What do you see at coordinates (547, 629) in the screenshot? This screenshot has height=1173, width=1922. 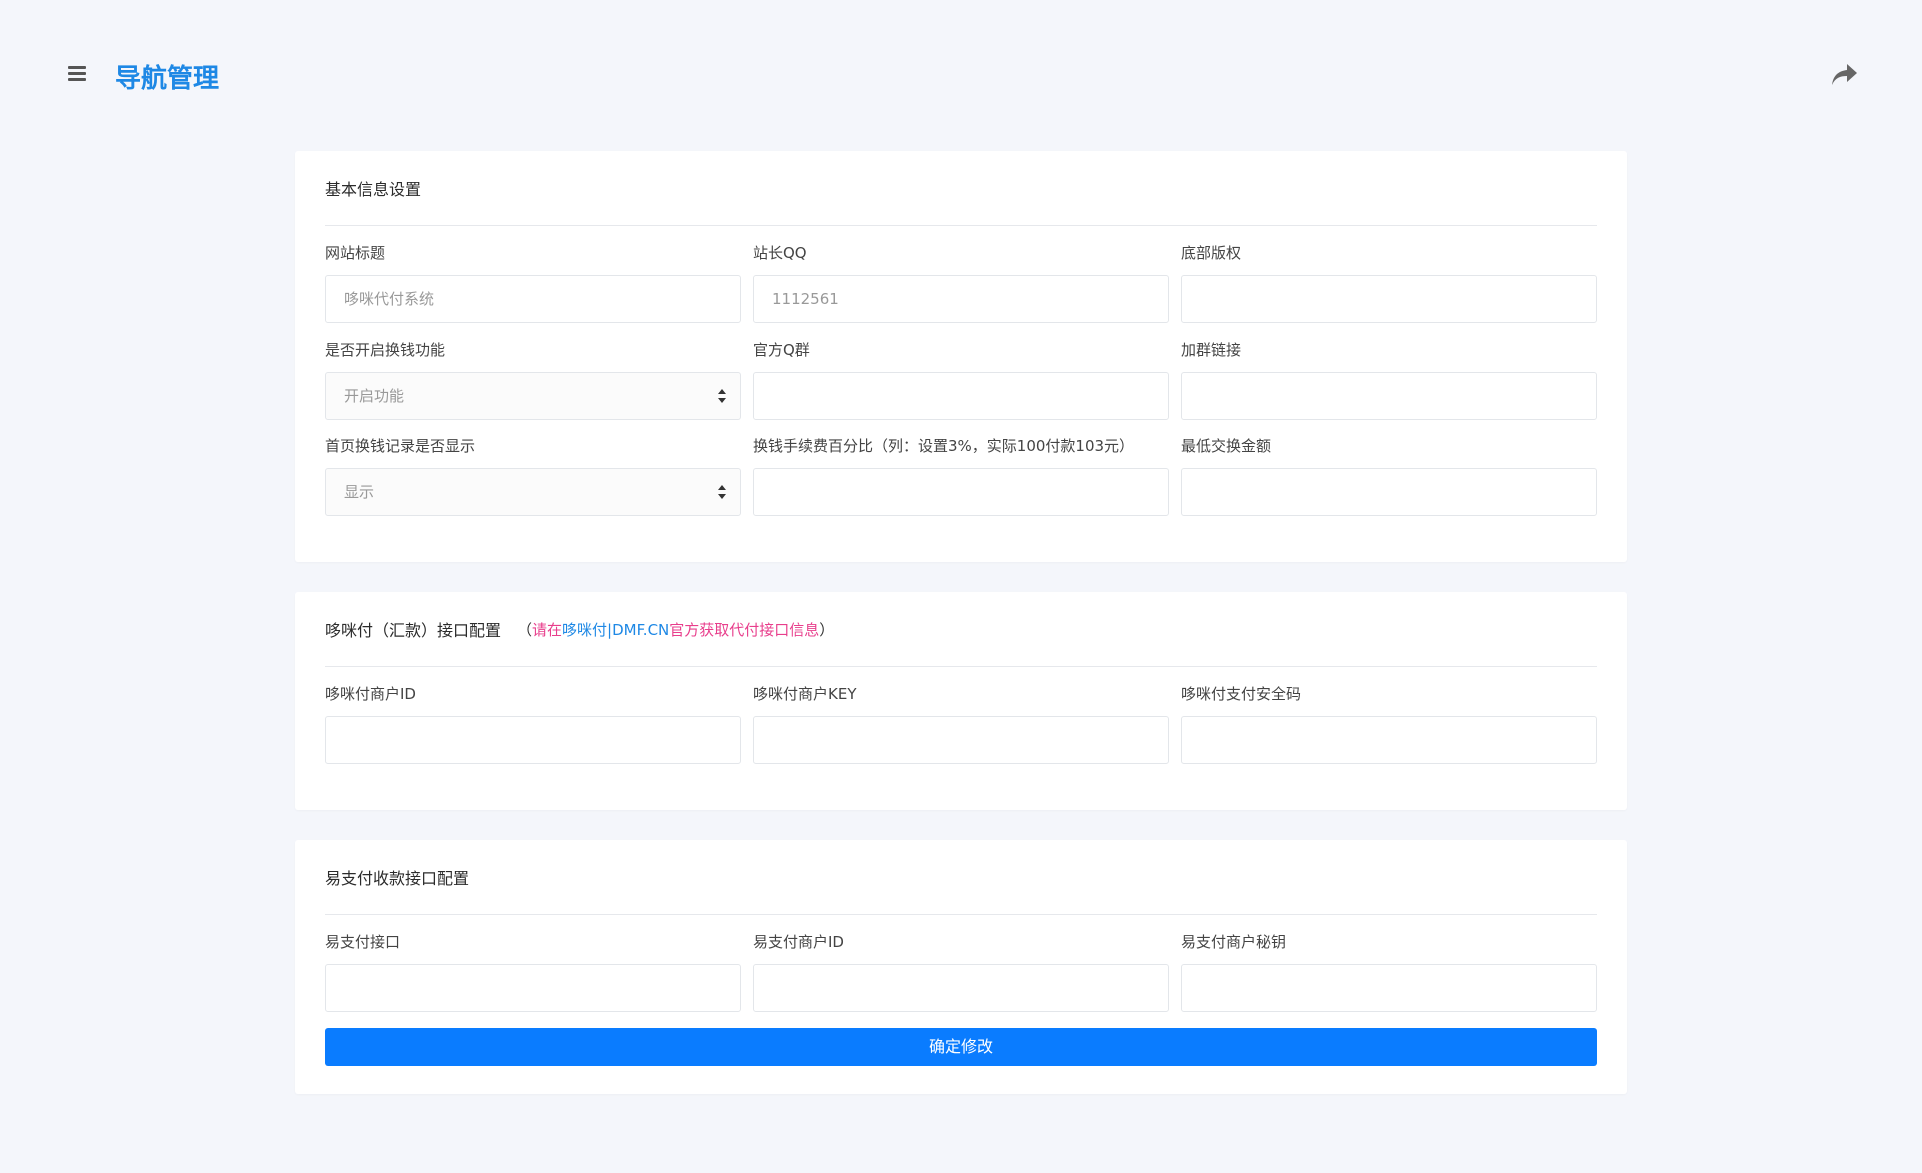 I see `hint-prefix: 请在` at bounding box center [547, 629].